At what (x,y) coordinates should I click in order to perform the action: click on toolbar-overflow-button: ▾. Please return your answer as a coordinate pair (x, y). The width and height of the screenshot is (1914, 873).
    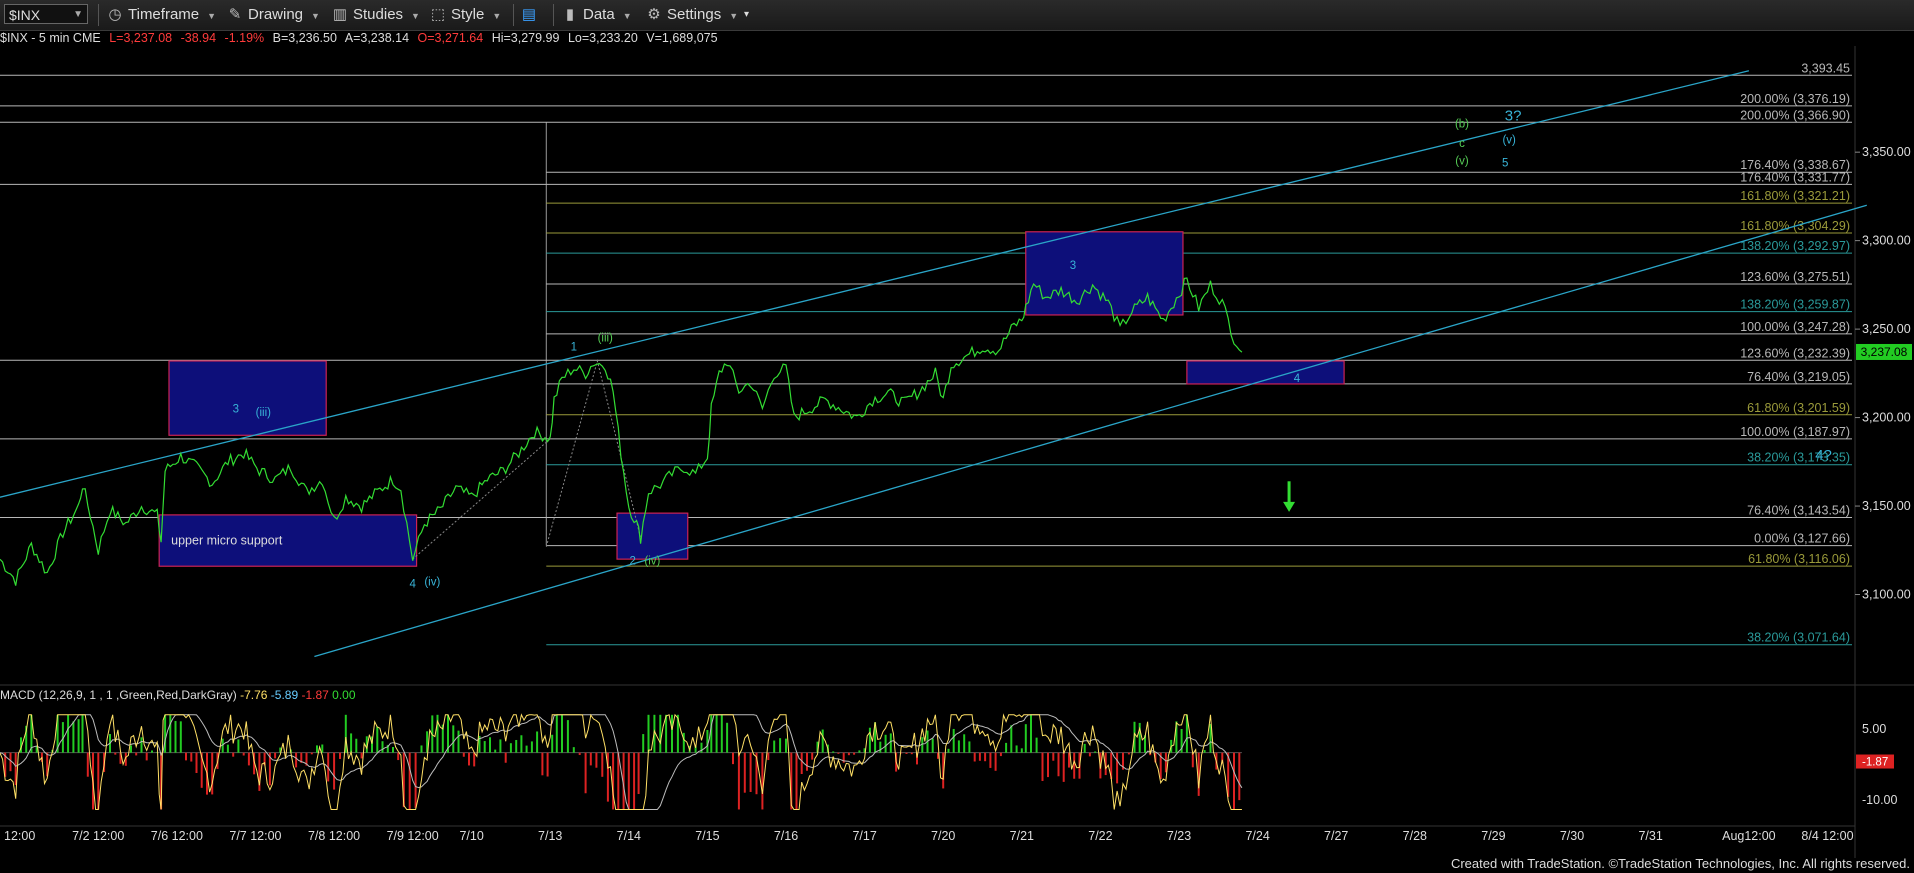
    Looking at the image, I should click on (746, 15).